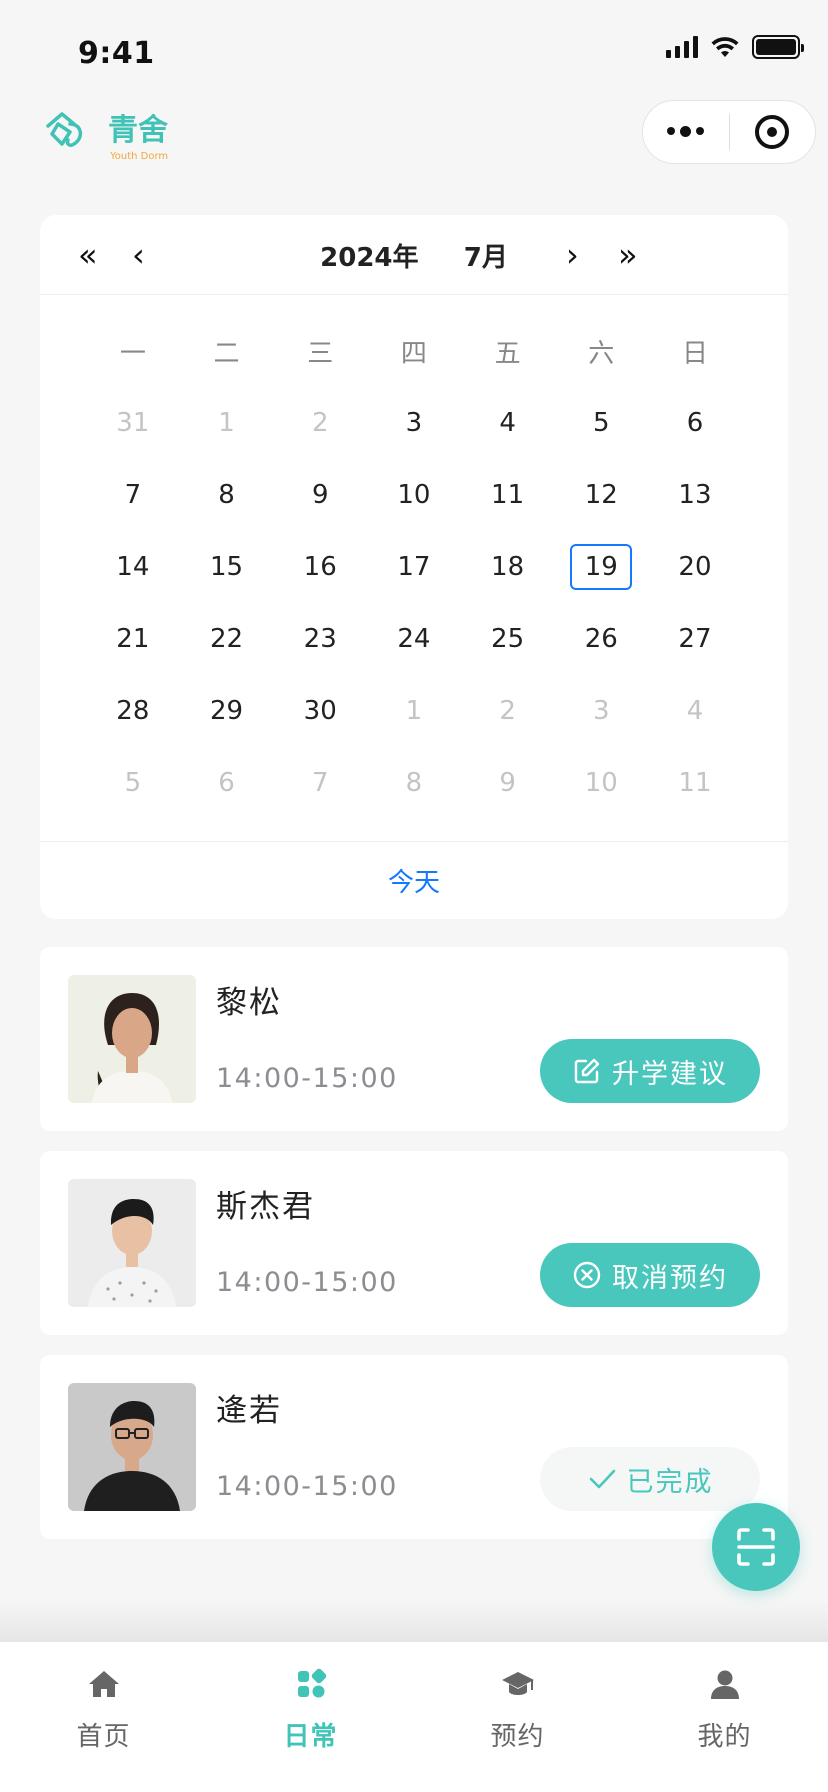 This screenshot has height=1792, width=828. I want to click on logo-text: 青舍, so click(138, 130).